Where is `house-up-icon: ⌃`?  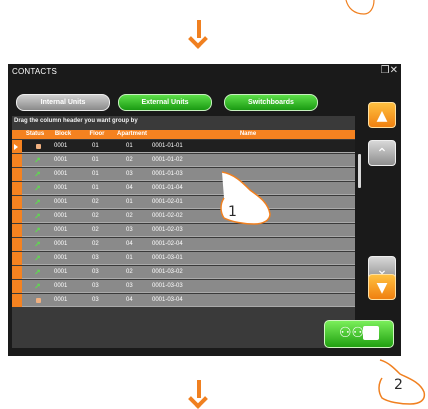
house-up-icon: ⌃ is located at coordinates (382, 154).